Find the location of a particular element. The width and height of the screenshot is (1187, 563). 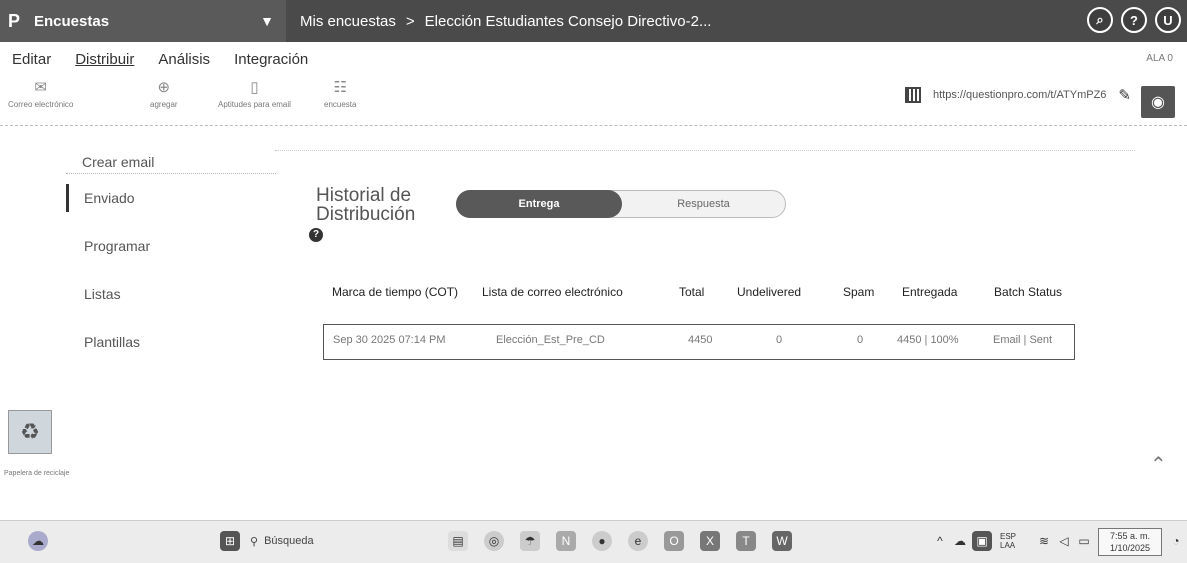

cell-spam: 0 is located at coordinates (860, 340).